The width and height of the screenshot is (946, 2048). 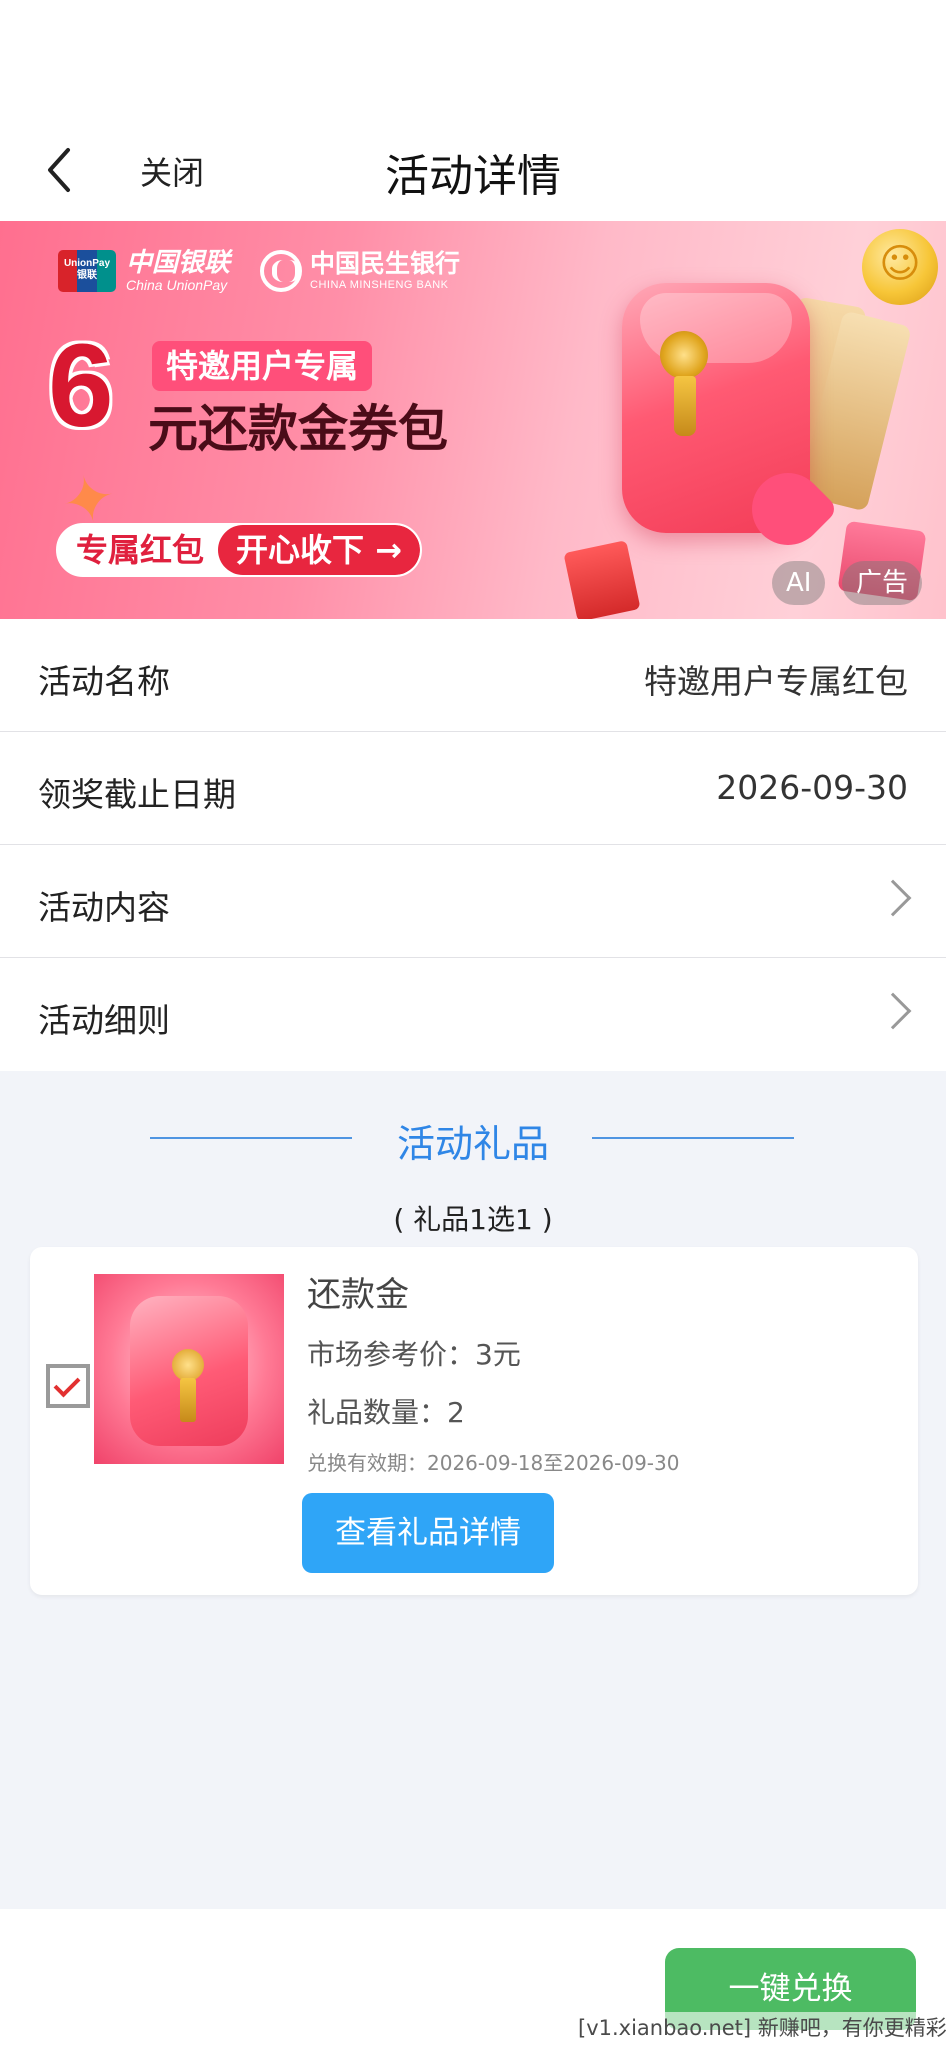 What do you see at coordinates (882, 583) in the screenshot?
I see `ad-badge: 广告` at bounding box center [882, 583].